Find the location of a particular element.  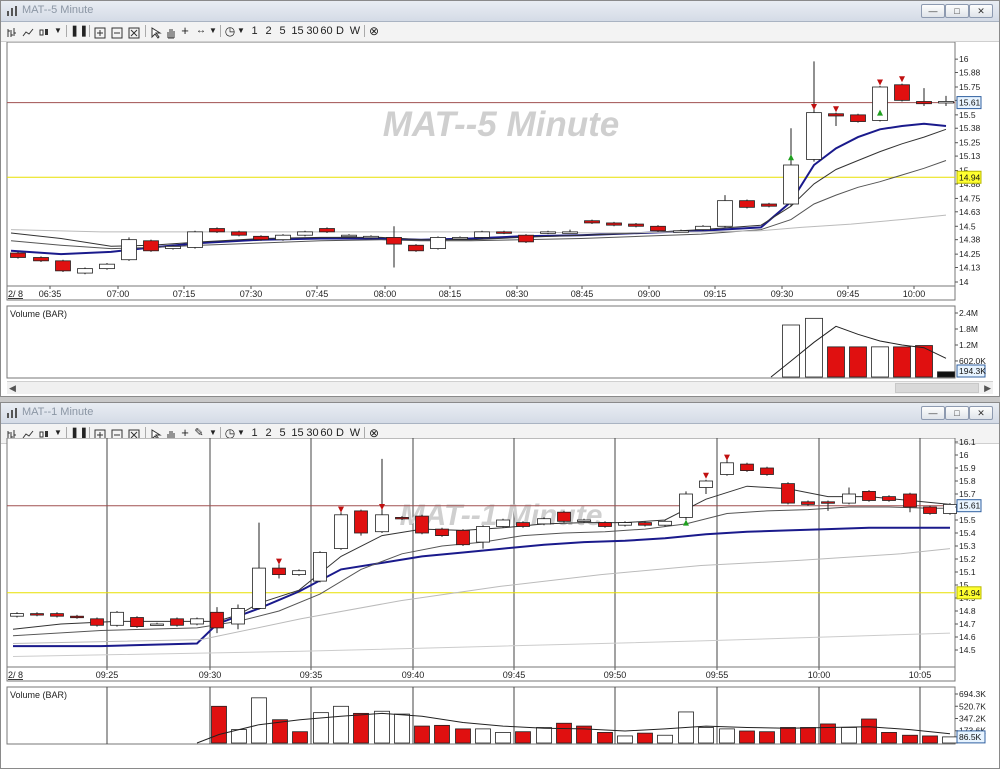

bar-chart-icon is located at coordinates (12, 33).